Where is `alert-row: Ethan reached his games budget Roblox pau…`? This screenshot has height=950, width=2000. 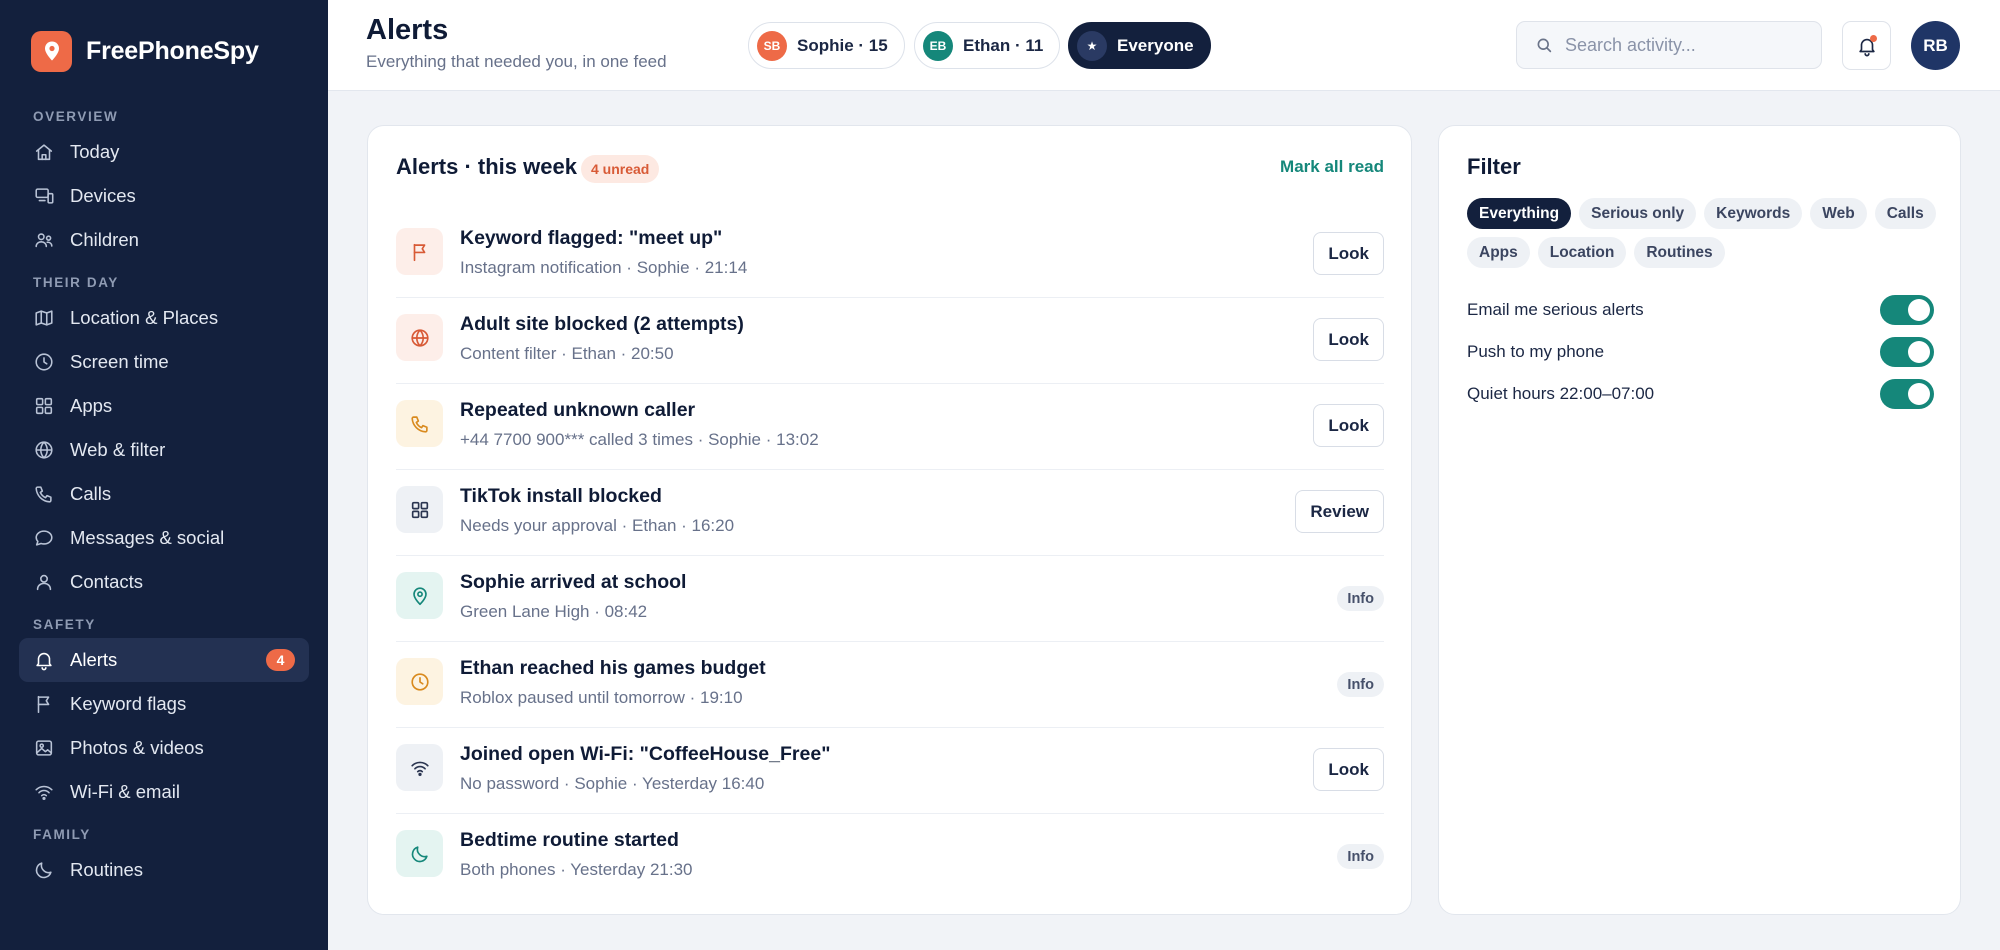
alert-row: Ethan reached his games budget Roblox pau… is located at coordinates (890, 685).